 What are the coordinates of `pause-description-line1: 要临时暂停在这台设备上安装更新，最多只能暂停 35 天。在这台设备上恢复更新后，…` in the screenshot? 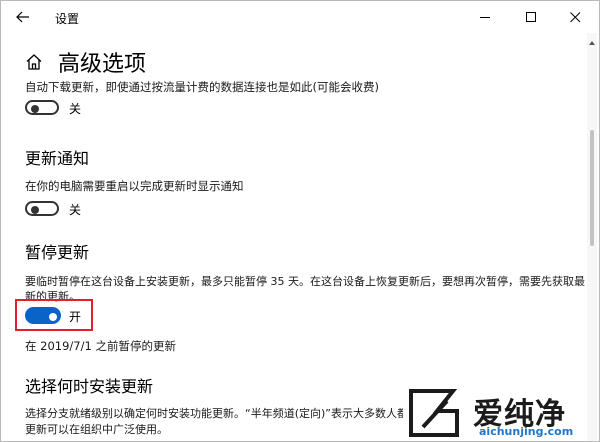 It's located at (305, 281).